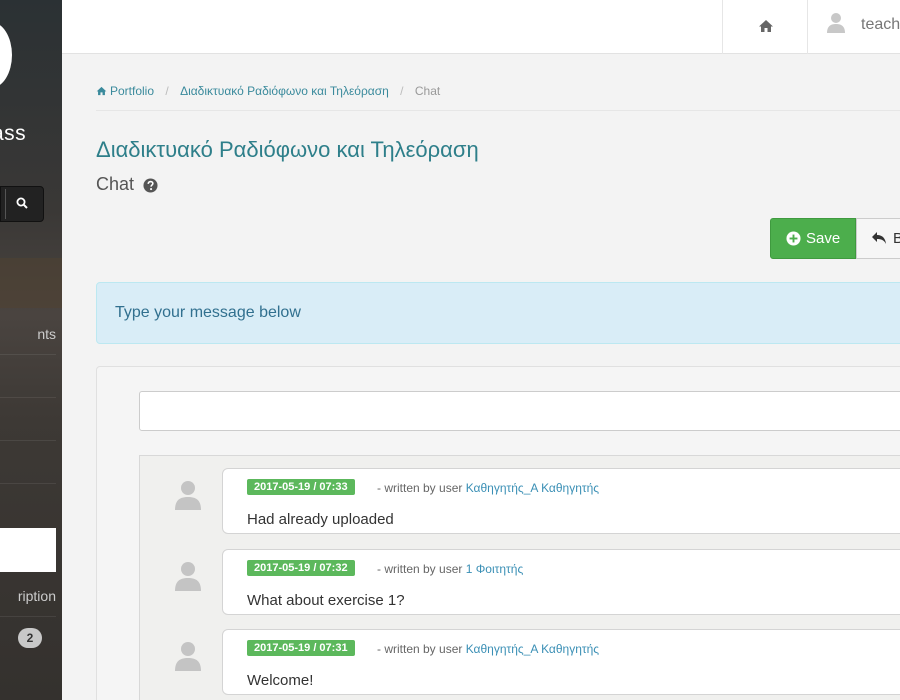  What do you see at coordinates (880, 24) in the screenshot?
I see `user-name: teach` at bounding box center [880, 24].